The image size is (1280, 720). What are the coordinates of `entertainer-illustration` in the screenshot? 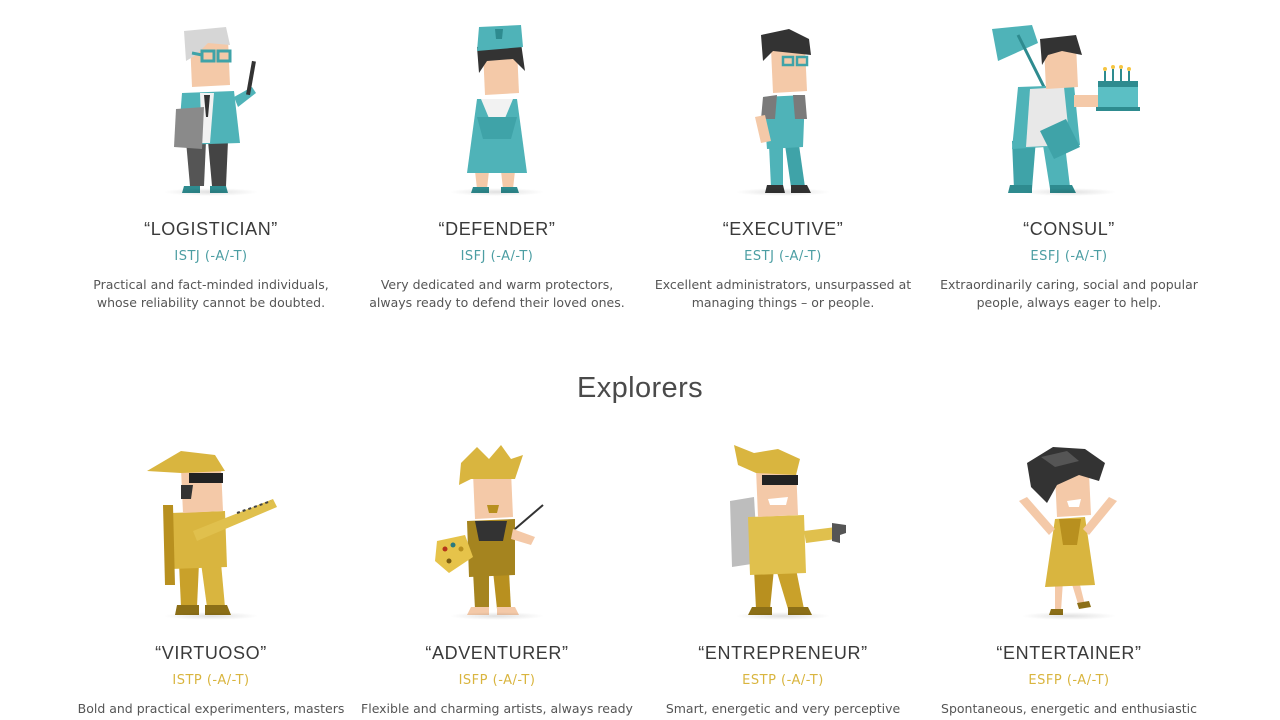 It's located at (1069, 531).